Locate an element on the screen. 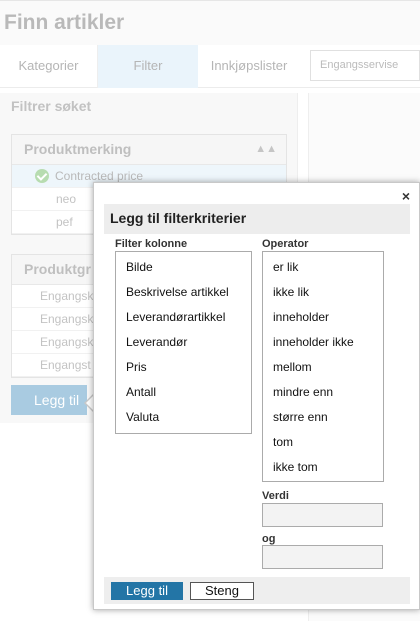 The image size is (420, 621). list-item: Pris is located at coordinates (136, 367).